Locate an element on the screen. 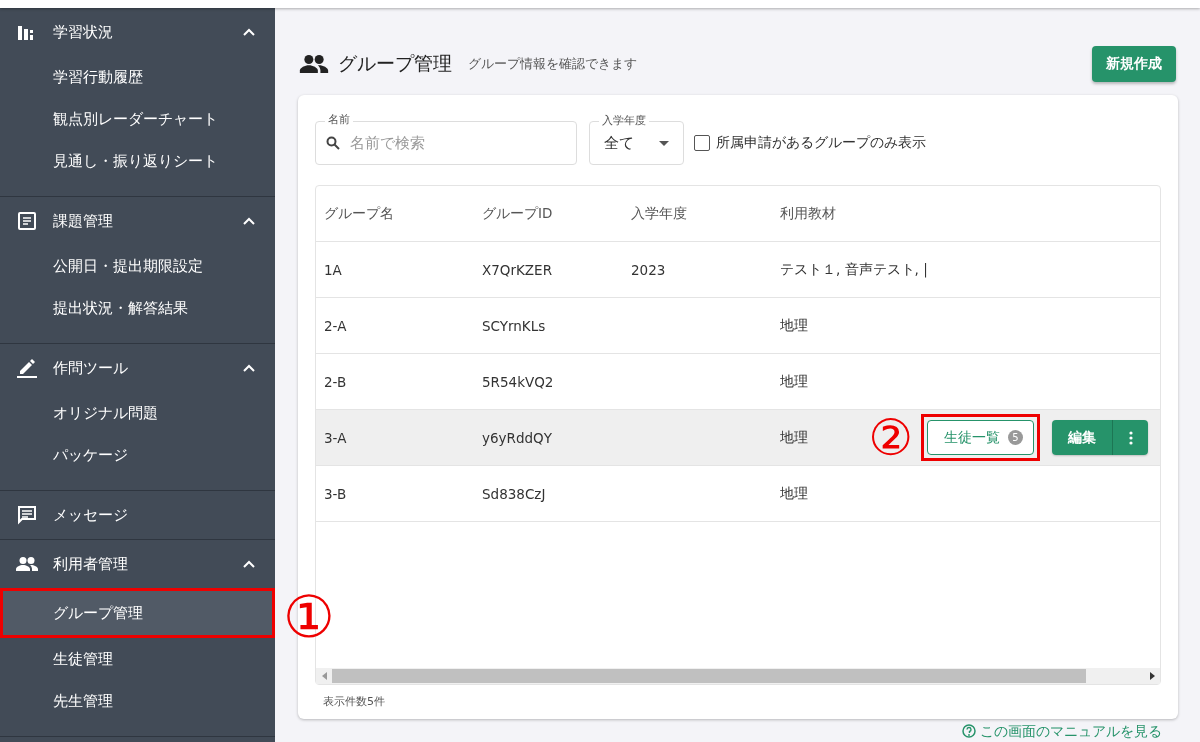  dropdown-arrow-icon is located at coordinates (664, 143).